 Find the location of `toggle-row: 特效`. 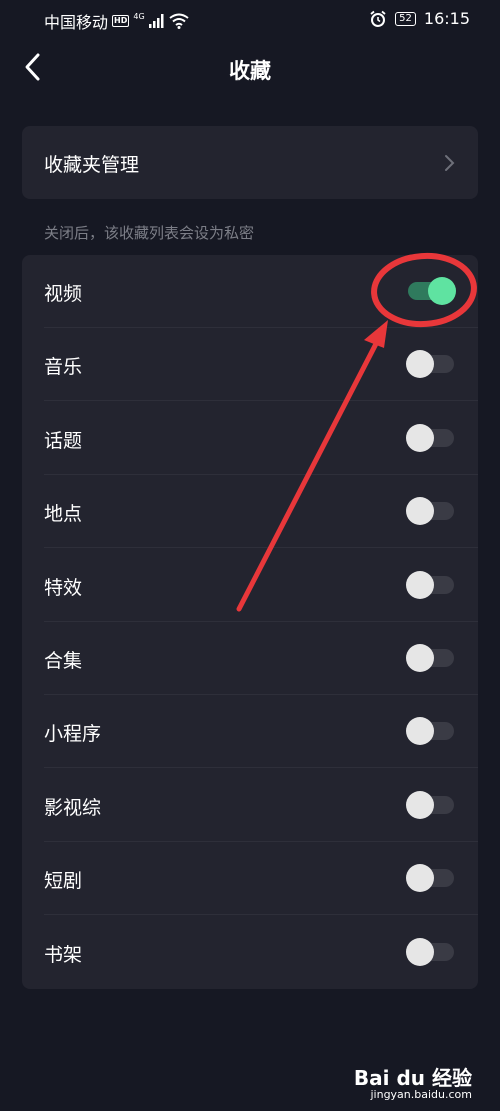

toggle-row: 特效 is located at coordinates (261, 585).